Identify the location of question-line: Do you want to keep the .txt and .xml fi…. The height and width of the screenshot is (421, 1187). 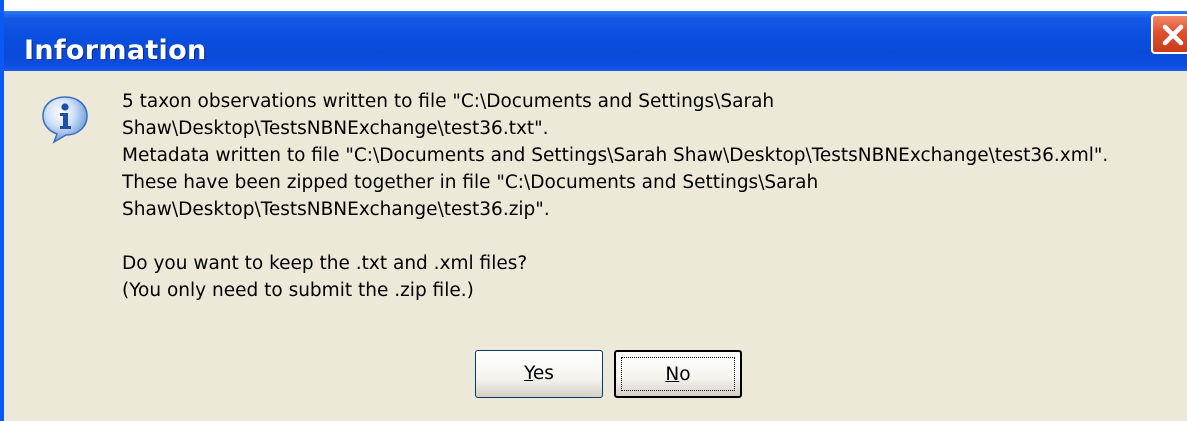
(325, 263).